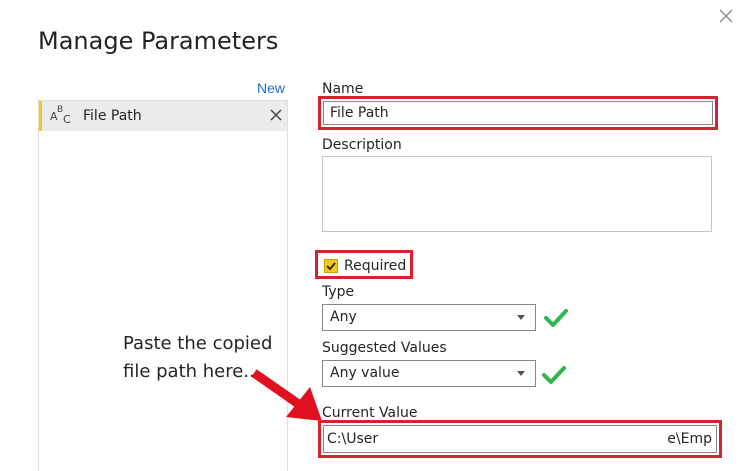 The height and width of the screenshot is (471, 751). What do you see at coordinates (343, 89) in the screenshot?
I see `name-label: Name` at bounding box center [343, 89].